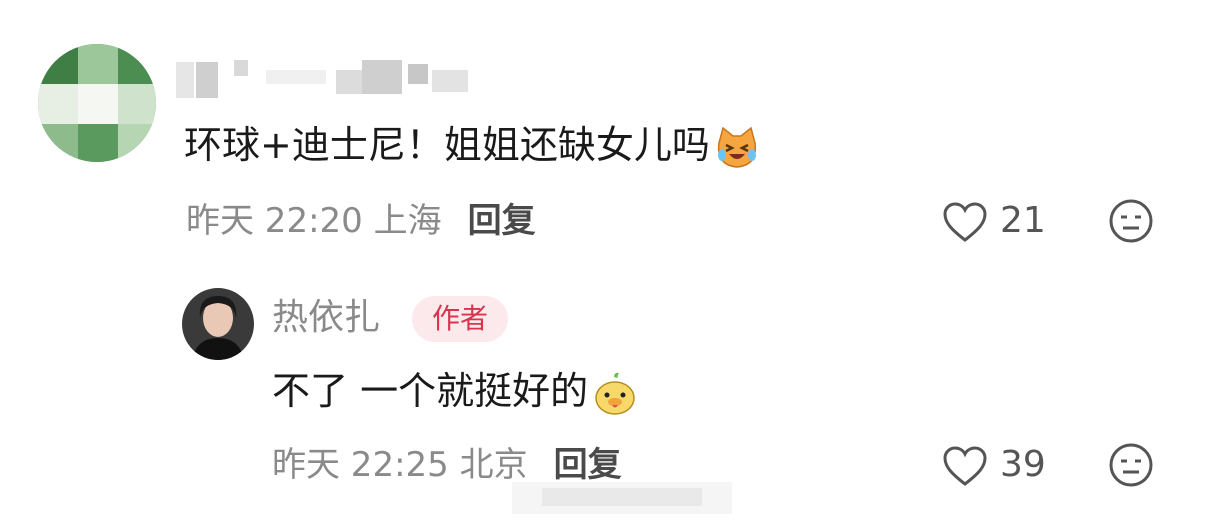  What do you see at coordinates (502, 221) in the screenshot?
I see `reply-button: 回复` at bounding box center [502, 221].